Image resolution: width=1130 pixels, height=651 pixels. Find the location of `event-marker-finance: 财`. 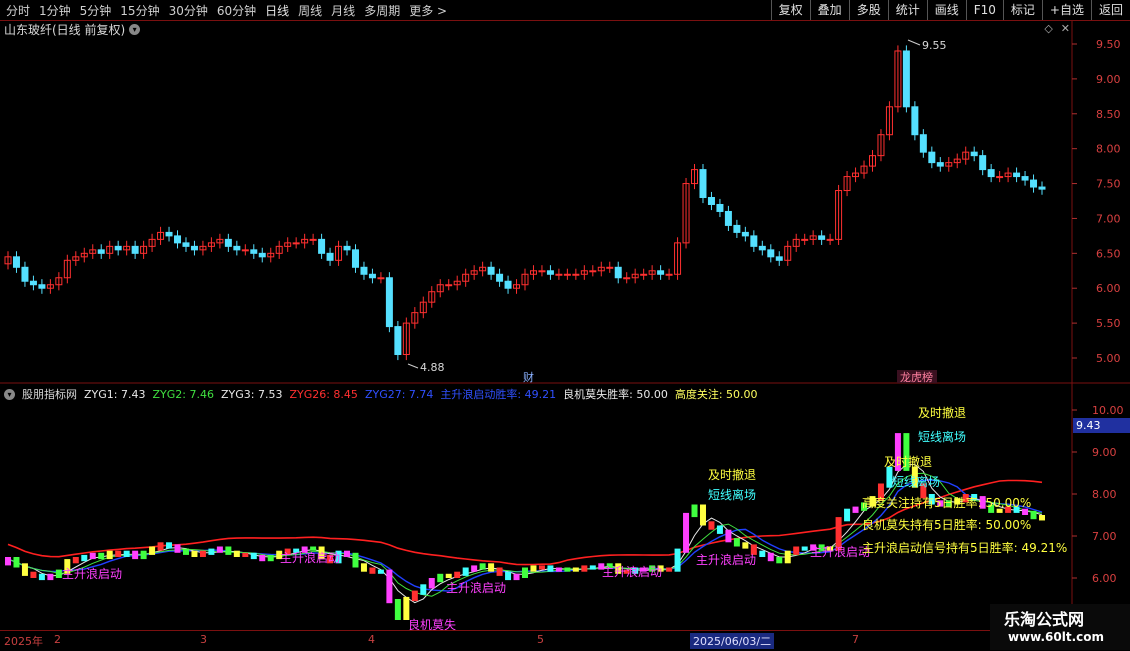

event-marker-finance: 财 is located at coordinates (528, 377).